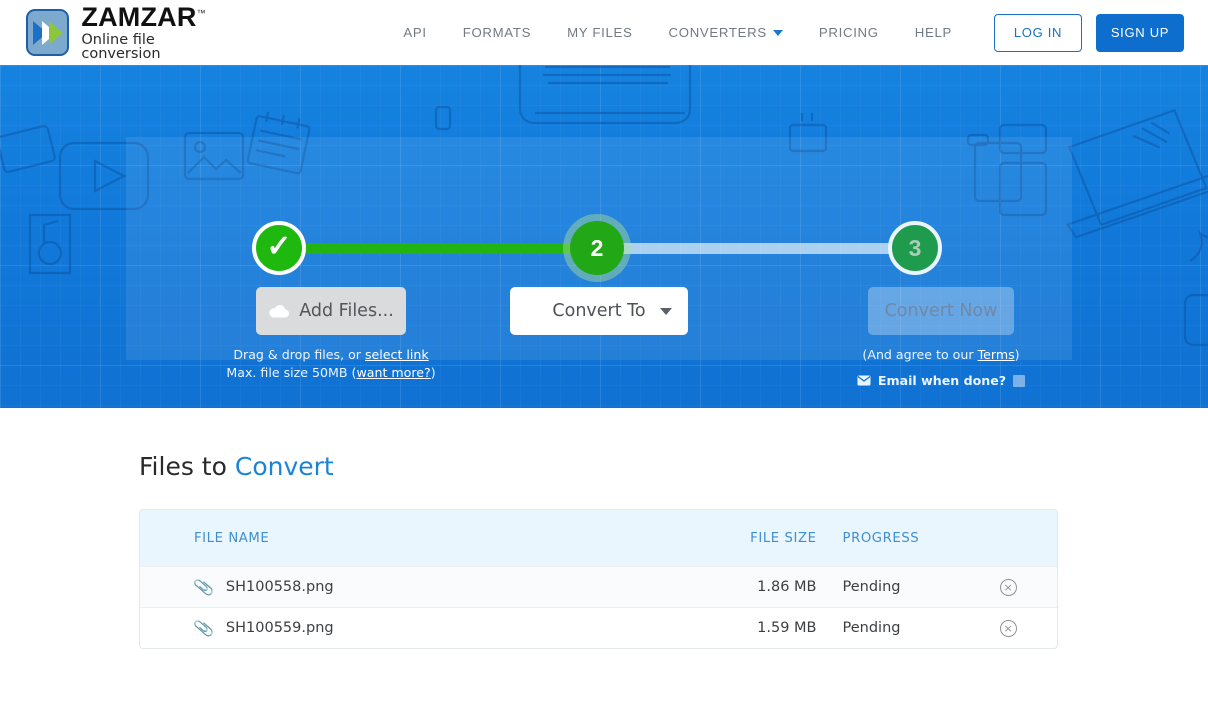 This screenshot has height=713, width=1208. What do you see at coordinates (864, 380) in the screenshot?
I see `envelope-icon` at bounding box center [864, 380].